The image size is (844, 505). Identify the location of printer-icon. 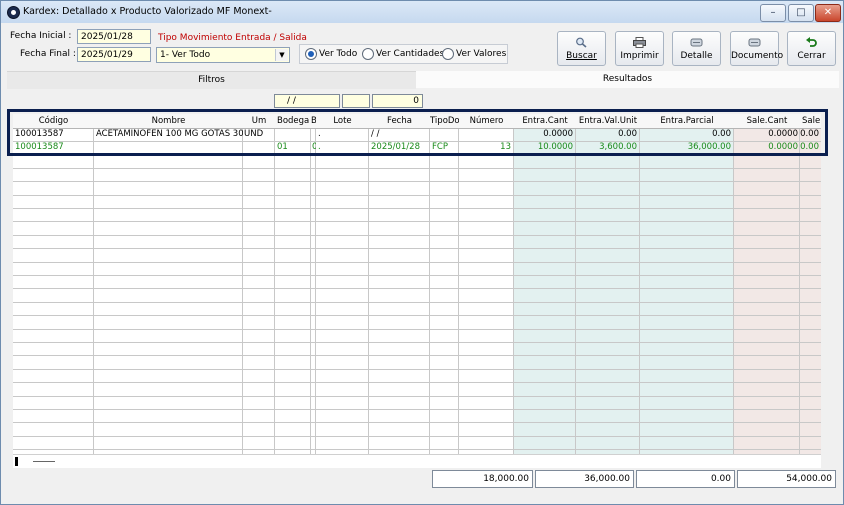
(639, 42).